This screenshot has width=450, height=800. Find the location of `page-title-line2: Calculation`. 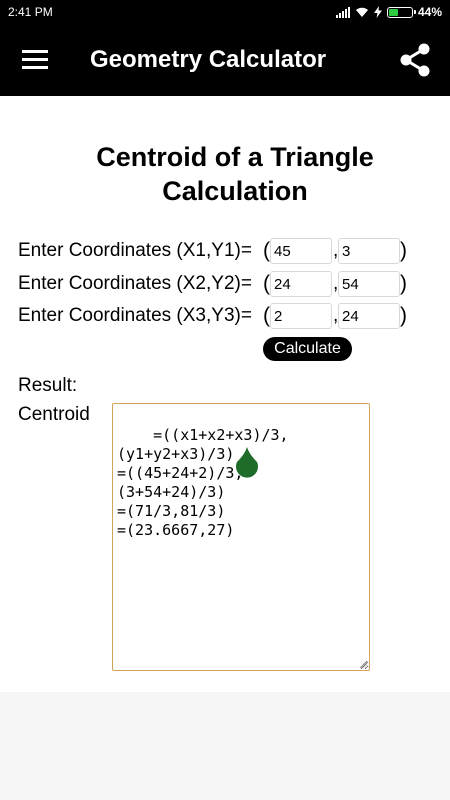

page-title-line2: Calculation is located at coordinates (235, 191).